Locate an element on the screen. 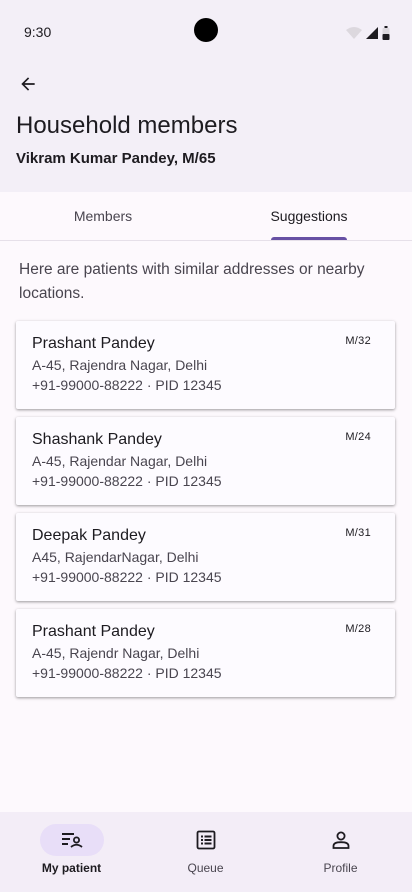 This screenshot has height=892, width=412. patient-gender-age: M/31 is located at coordinates (358, 533).